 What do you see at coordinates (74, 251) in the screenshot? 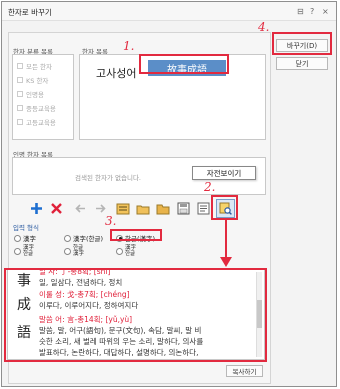
I see `input-style-option: 한글 漢字` at bounding box center [74, 251].